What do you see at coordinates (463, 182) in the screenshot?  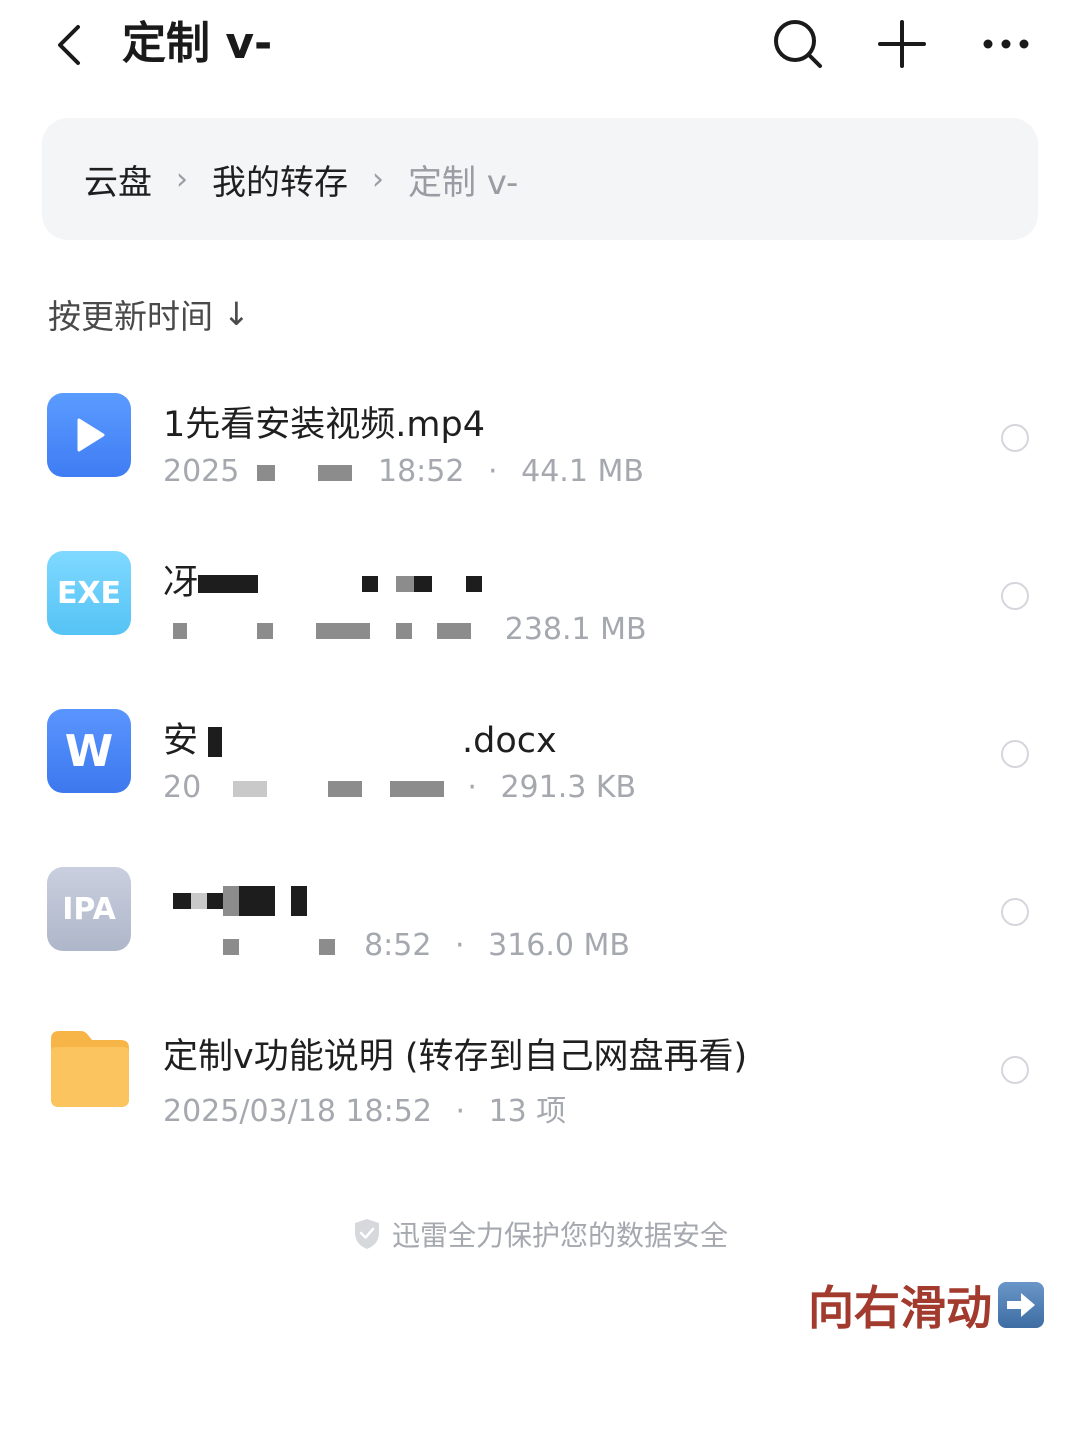 I see `breadcrumb-current: 定制 v-` at bounding box center [463, 182].